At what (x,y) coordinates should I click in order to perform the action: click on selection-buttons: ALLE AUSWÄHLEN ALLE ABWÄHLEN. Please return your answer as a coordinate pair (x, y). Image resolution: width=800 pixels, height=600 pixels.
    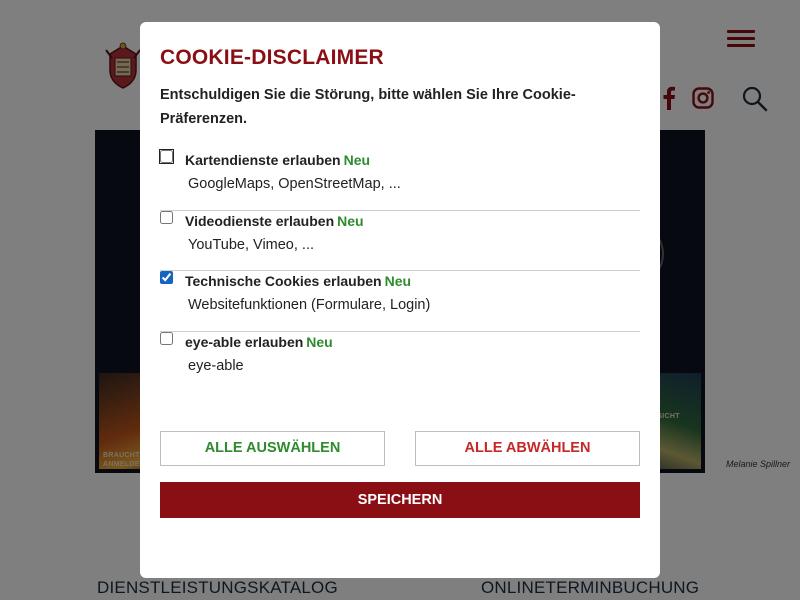
    Looking at the image, I should click on (400, 448).